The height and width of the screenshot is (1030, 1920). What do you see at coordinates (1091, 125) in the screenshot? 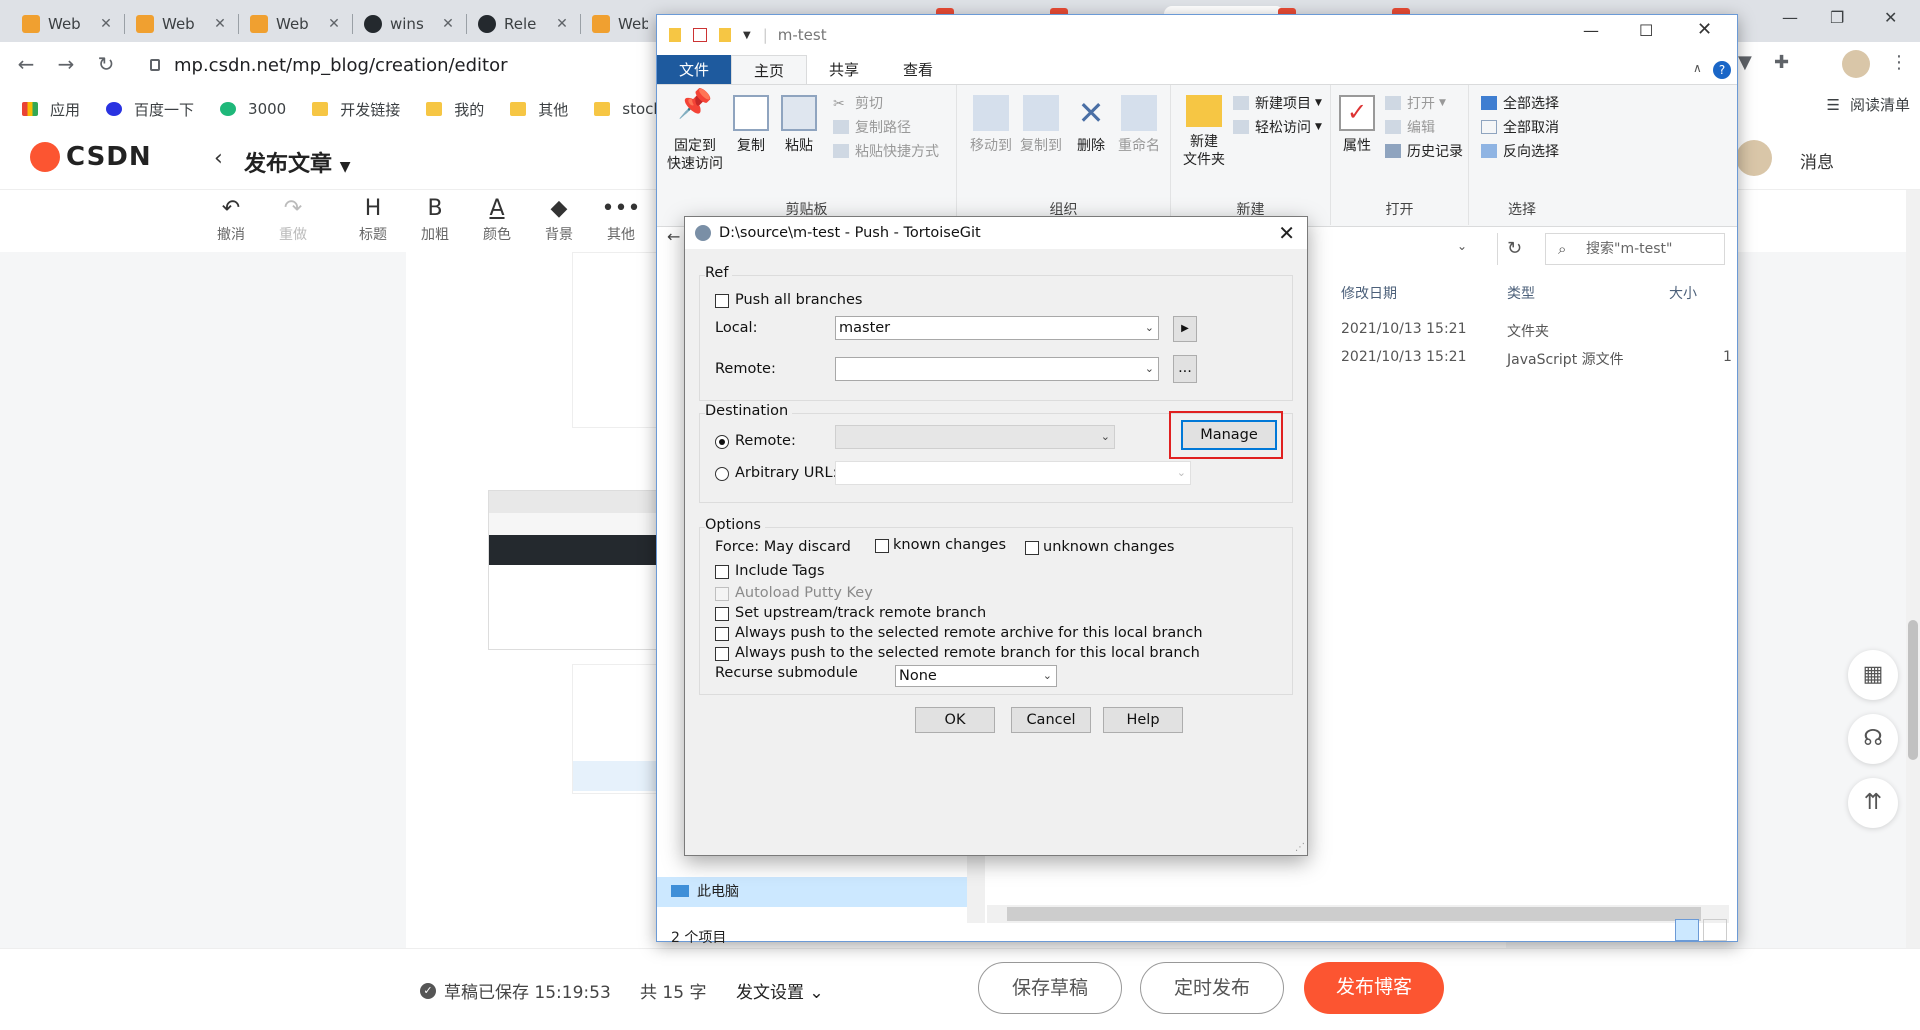
I see `delete-button: ✕ 删除` at bounding box center [1091, 125].